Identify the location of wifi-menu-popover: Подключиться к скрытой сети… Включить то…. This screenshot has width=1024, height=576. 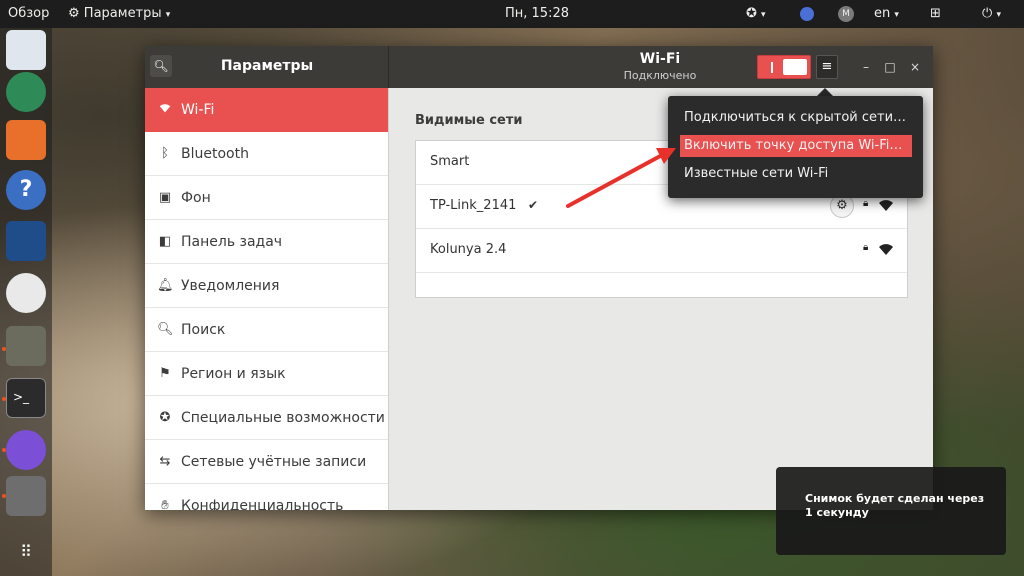
(795, 147).